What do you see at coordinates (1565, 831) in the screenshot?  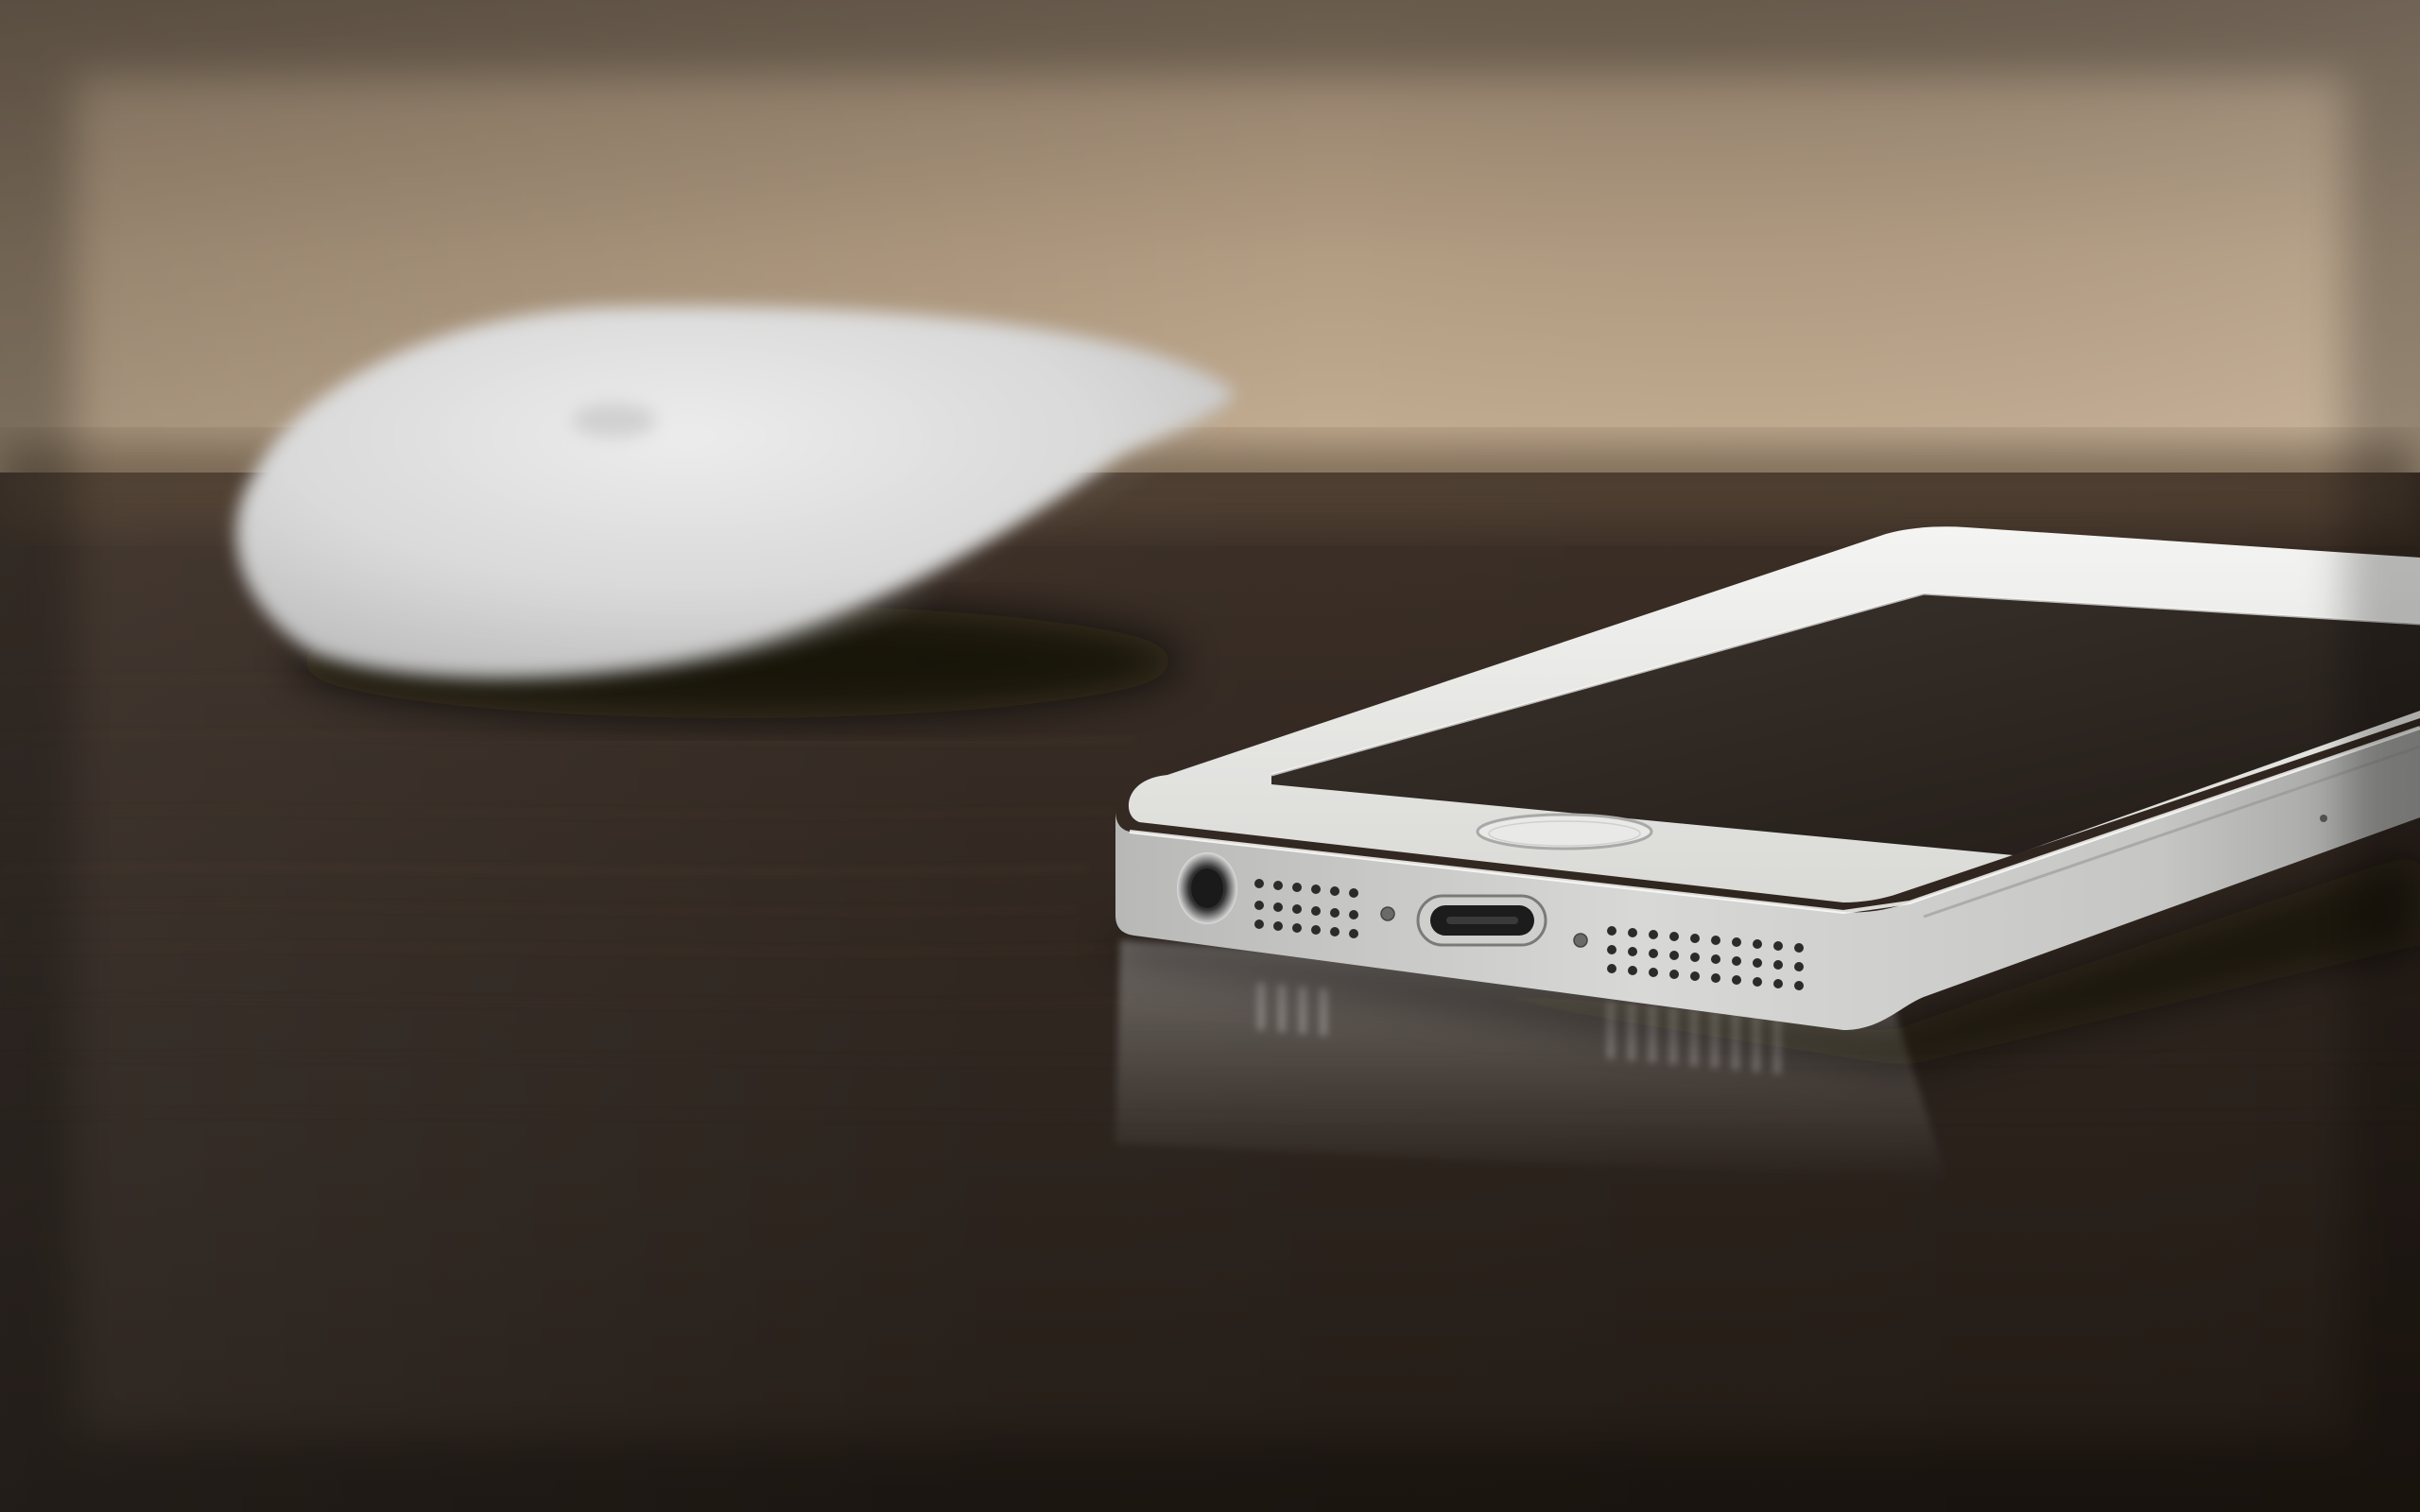 I see `home-button` at bounding box center [1565, 831].